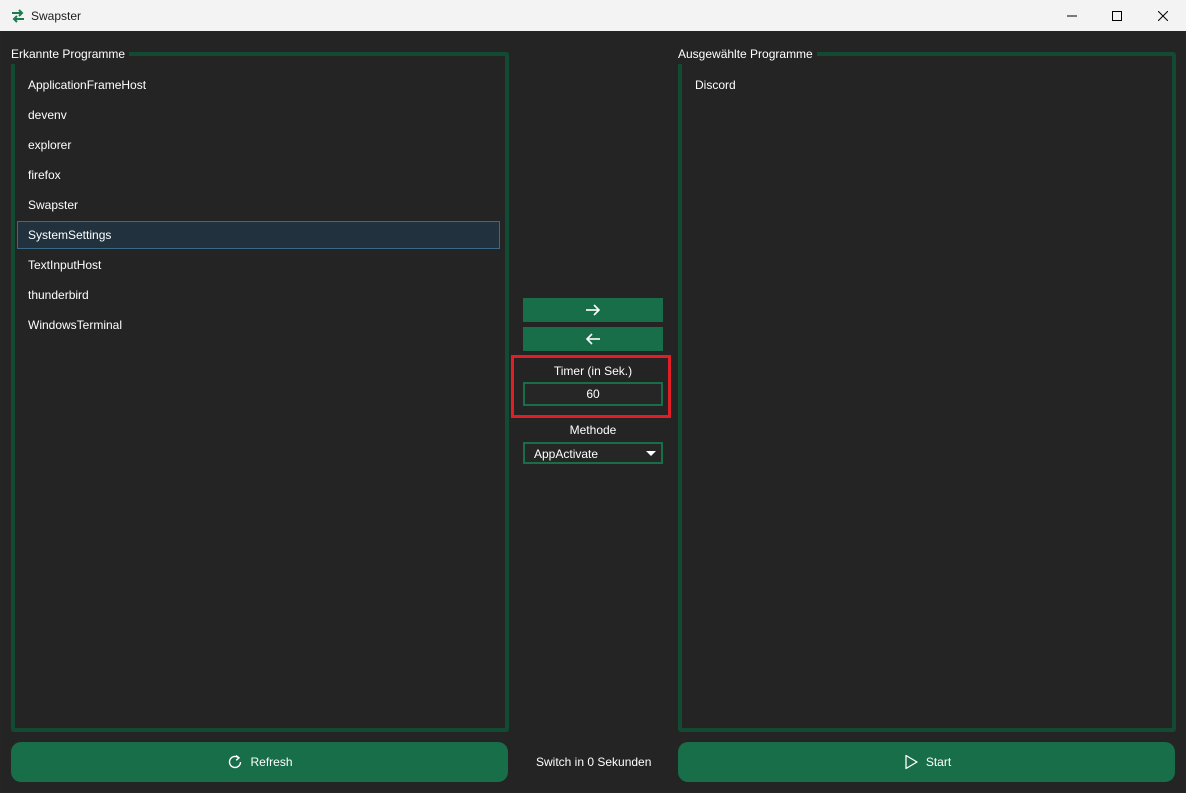 Image resolution: width=1186 pixels, height=793 pixels. I want to click on arrow-right-icon, so click(593, 310).